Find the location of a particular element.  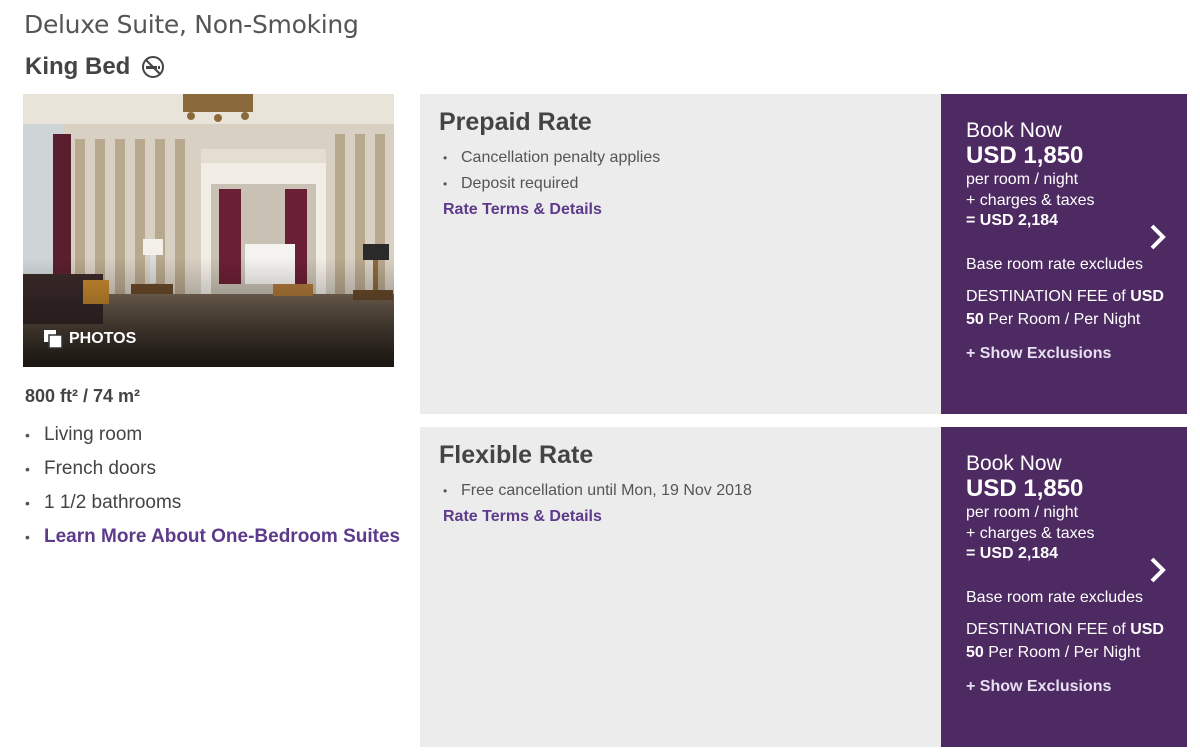

bed-line: King Bed is located at coordinates (95, 67).